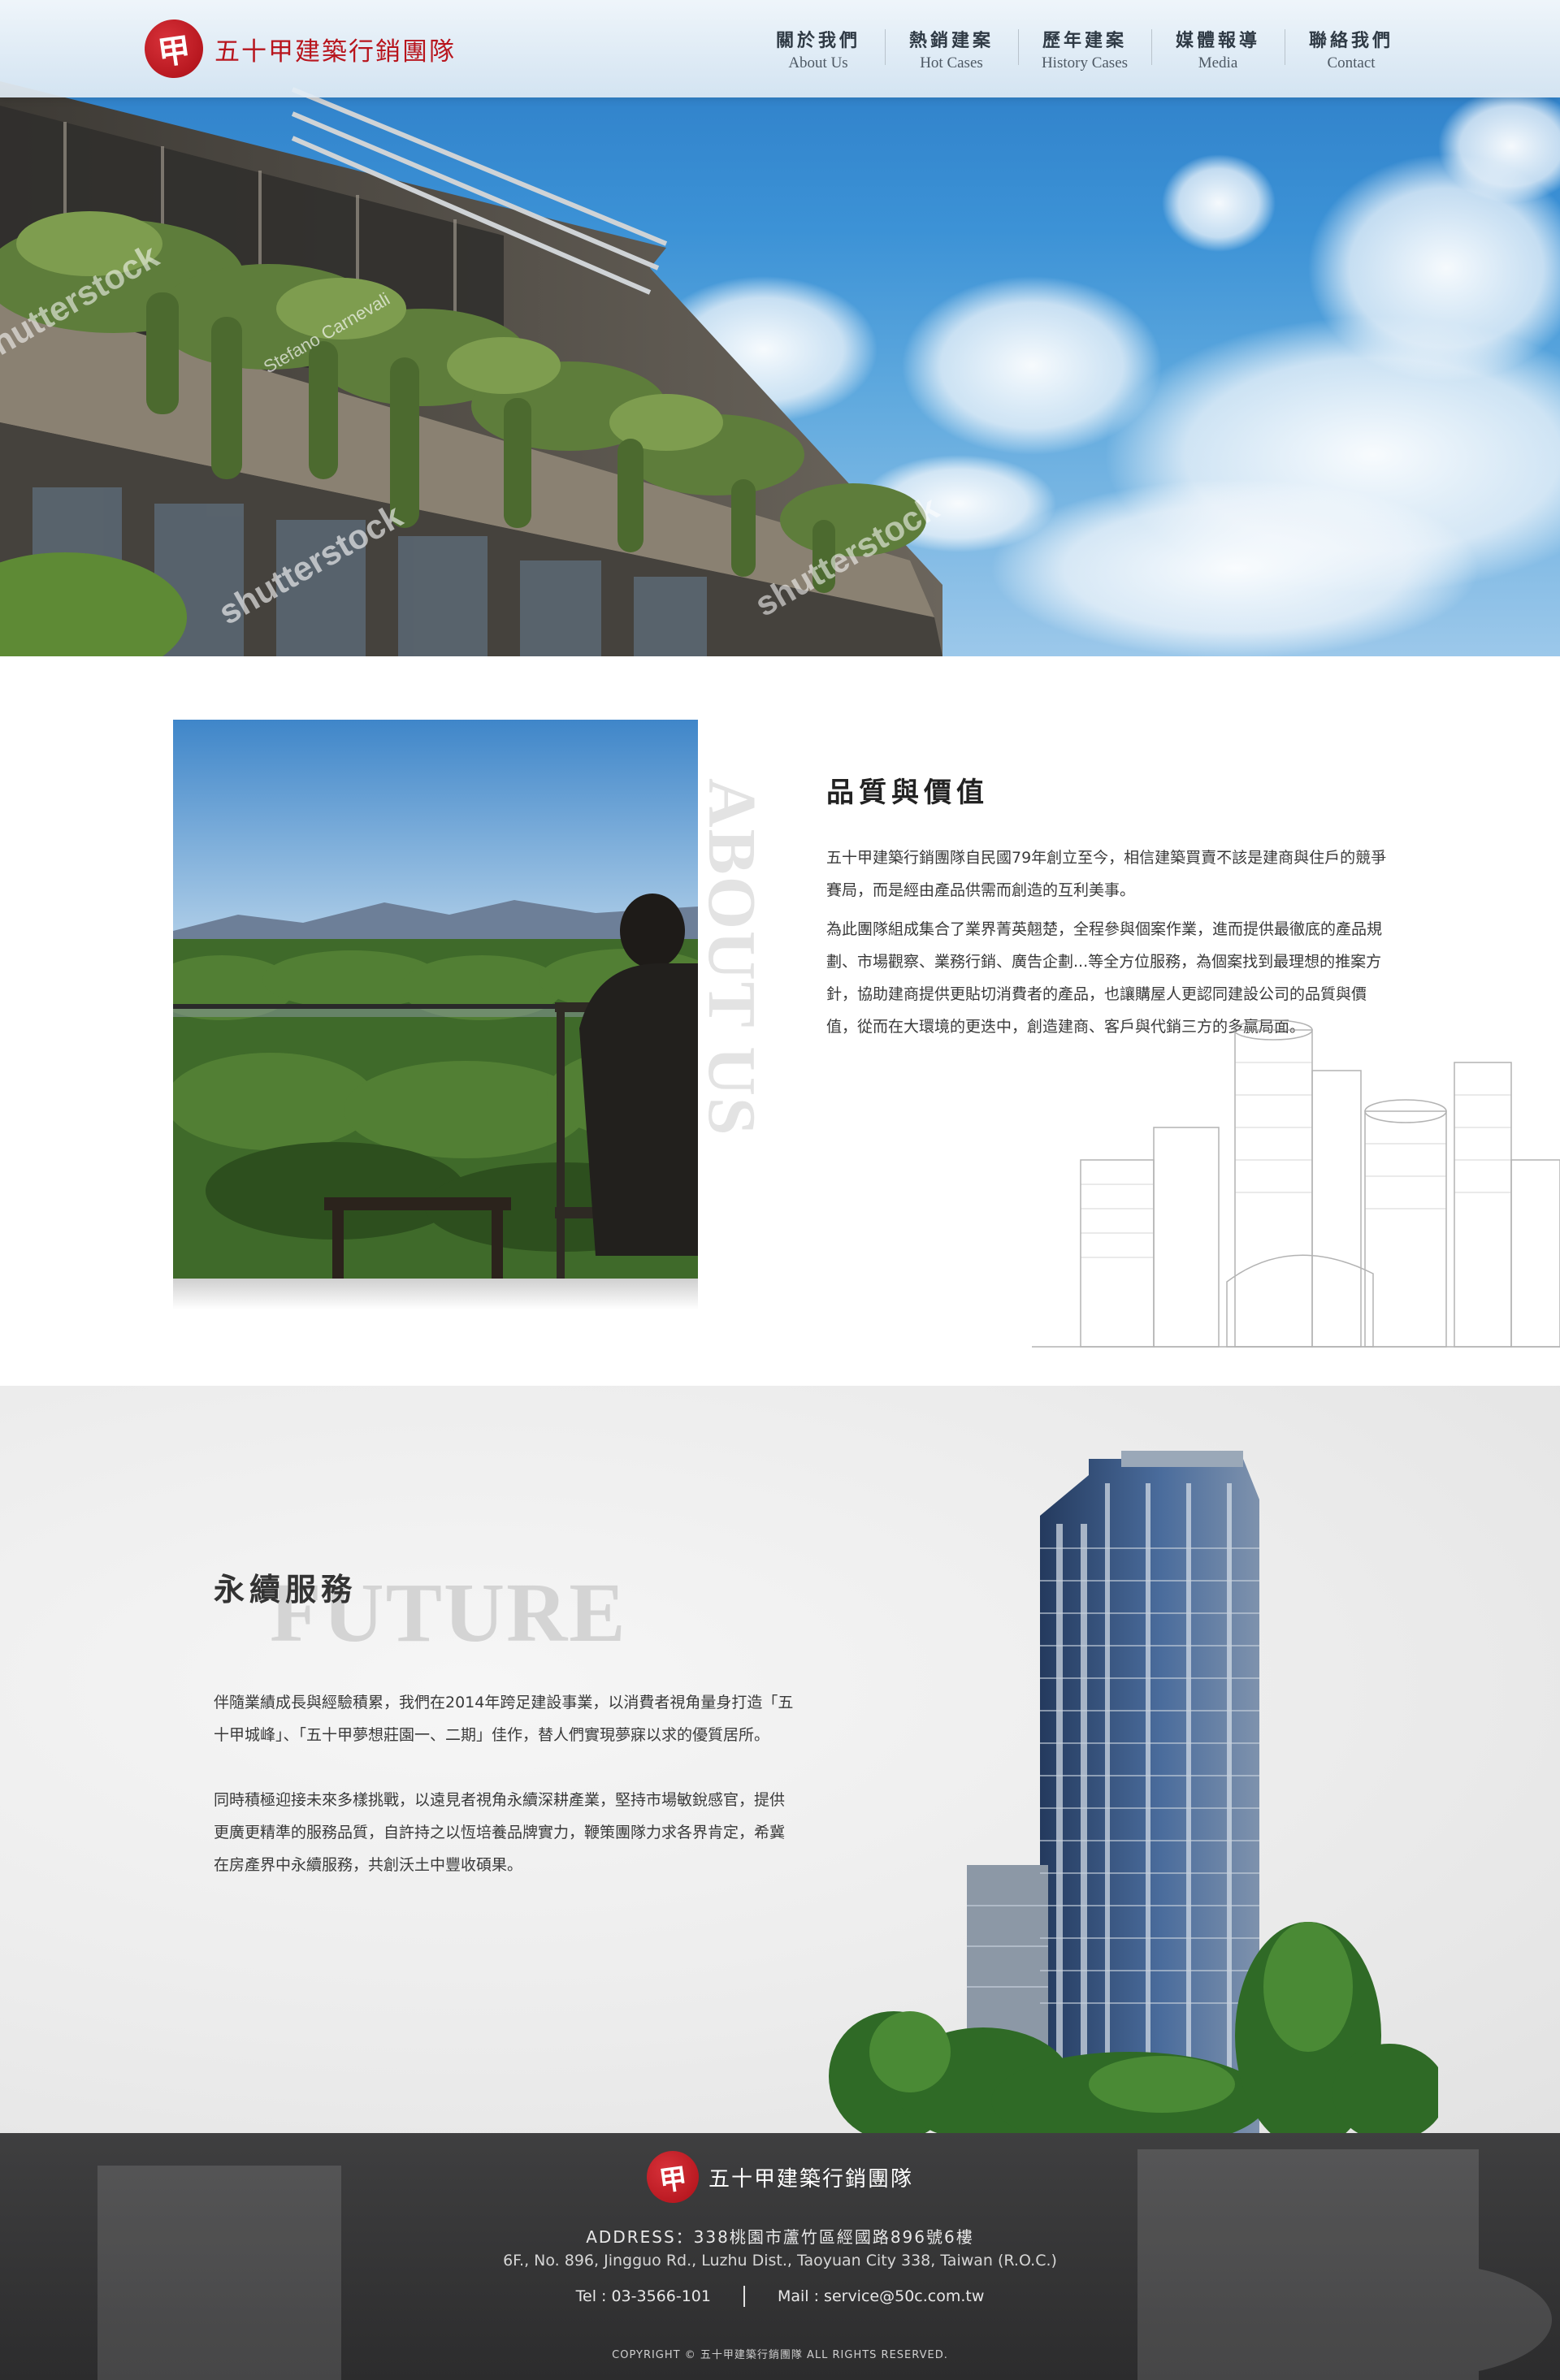  I want to click on nav-item-hot-cases: 熱銷建案 Hot Cases, so click(951, 47).